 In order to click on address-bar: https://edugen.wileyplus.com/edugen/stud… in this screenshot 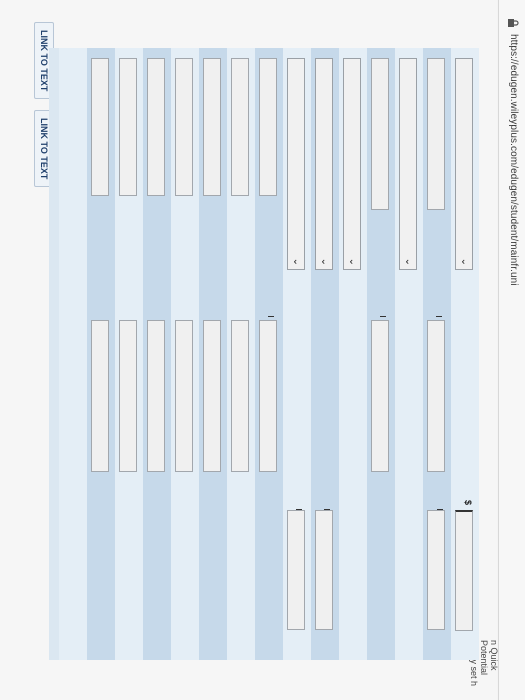, I will do `click(511, 350)`.